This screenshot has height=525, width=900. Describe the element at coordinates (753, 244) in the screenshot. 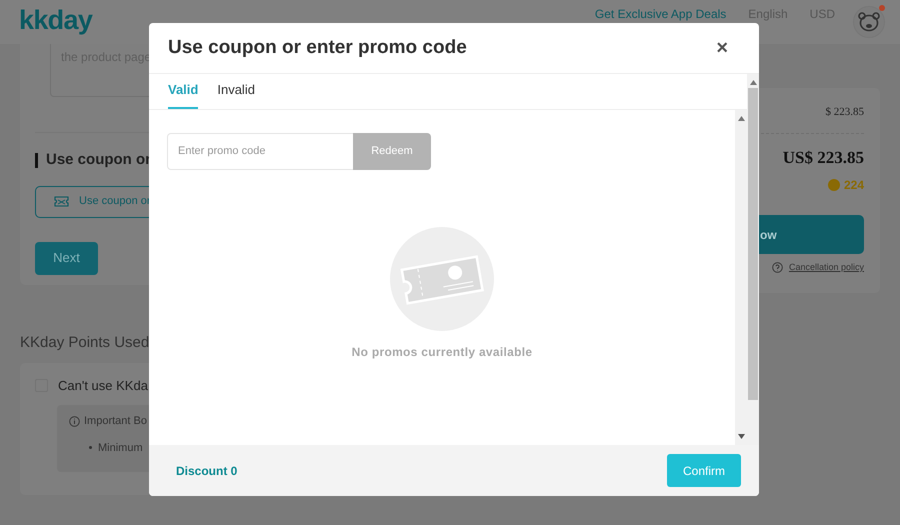

I see `scrollbar-thumb` at that location.